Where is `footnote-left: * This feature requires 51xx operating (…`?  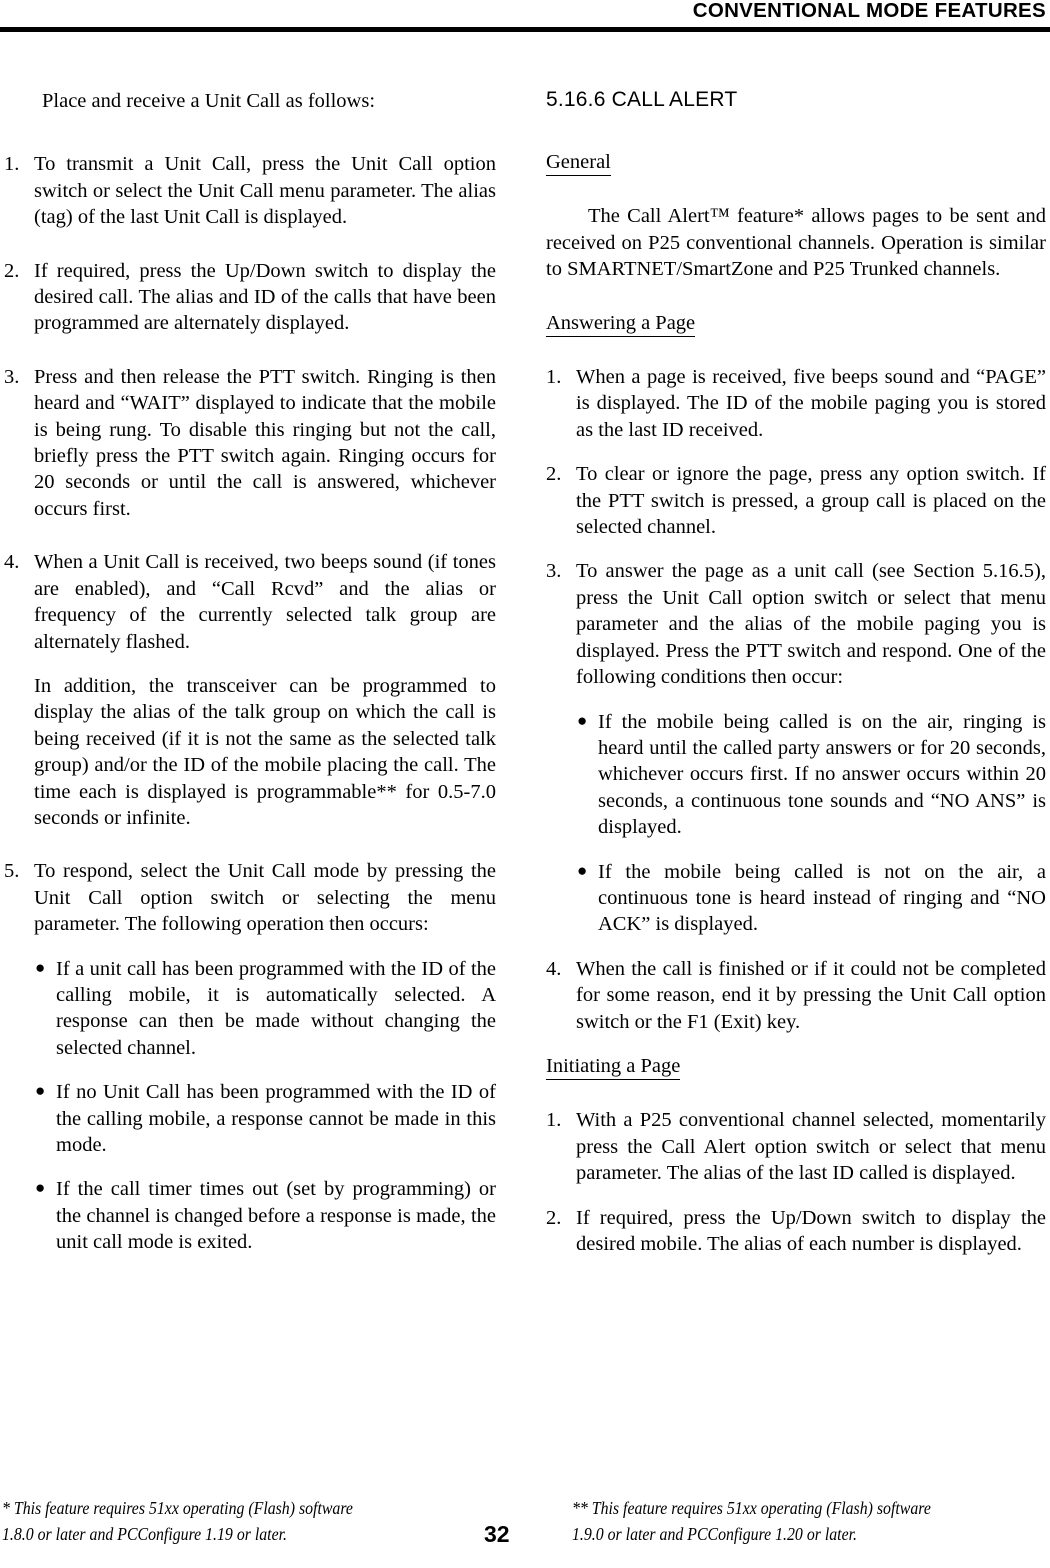 footnote-left: * This feature requires 51xx operating (… is located at coordinates (177, 1521).